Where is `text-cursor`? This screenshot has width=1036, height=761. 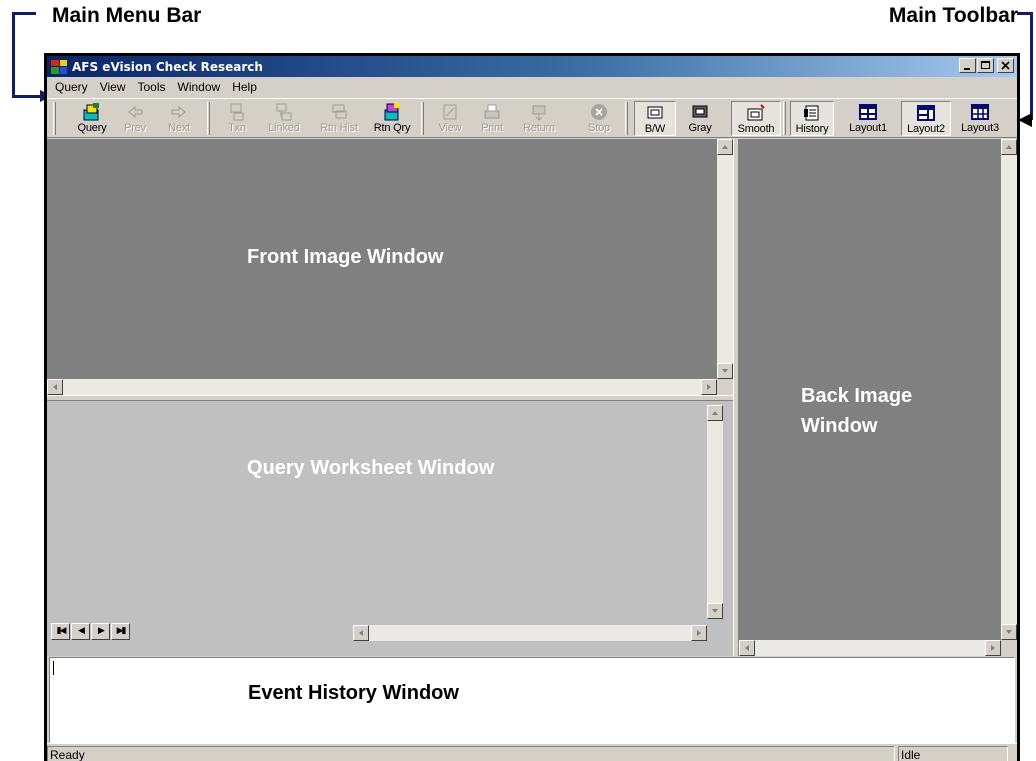
text-cursor is located at coordinates (53, 668).